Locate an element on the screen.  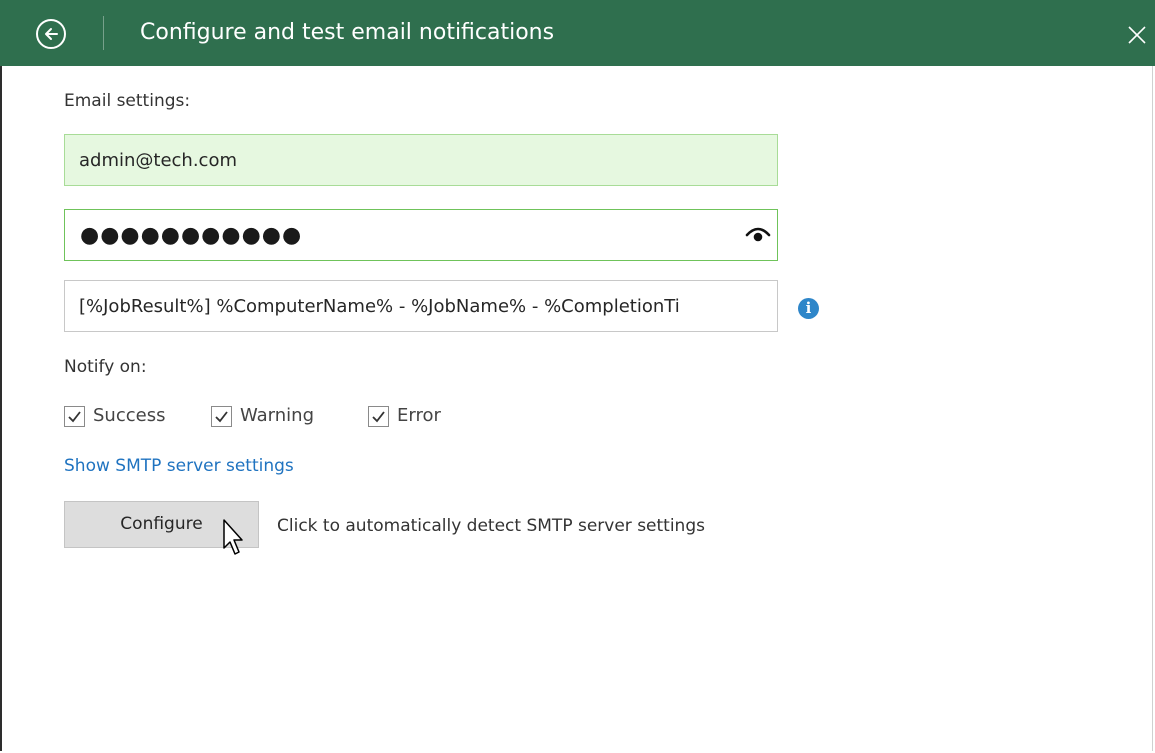
warning-checkbox: Warning is located at coordinates (276, 417).